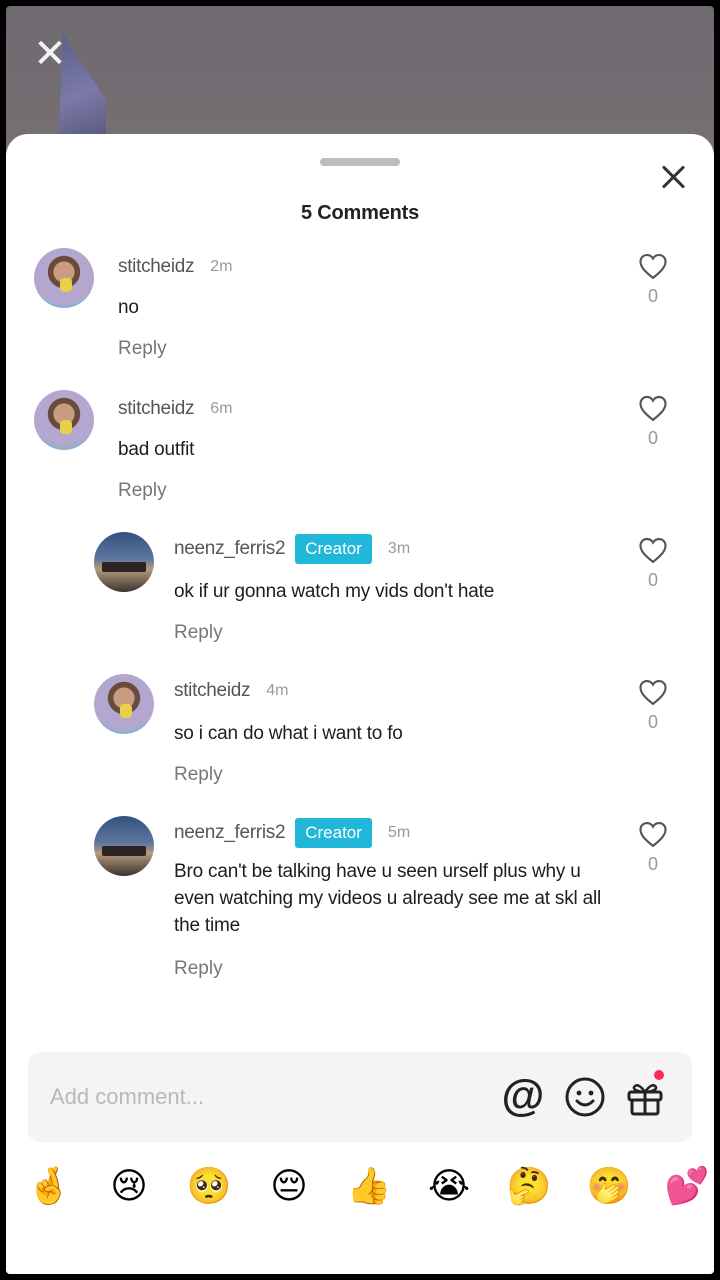  I want to click on comment-text: so i can do what i want to fo, so click(288, 733).